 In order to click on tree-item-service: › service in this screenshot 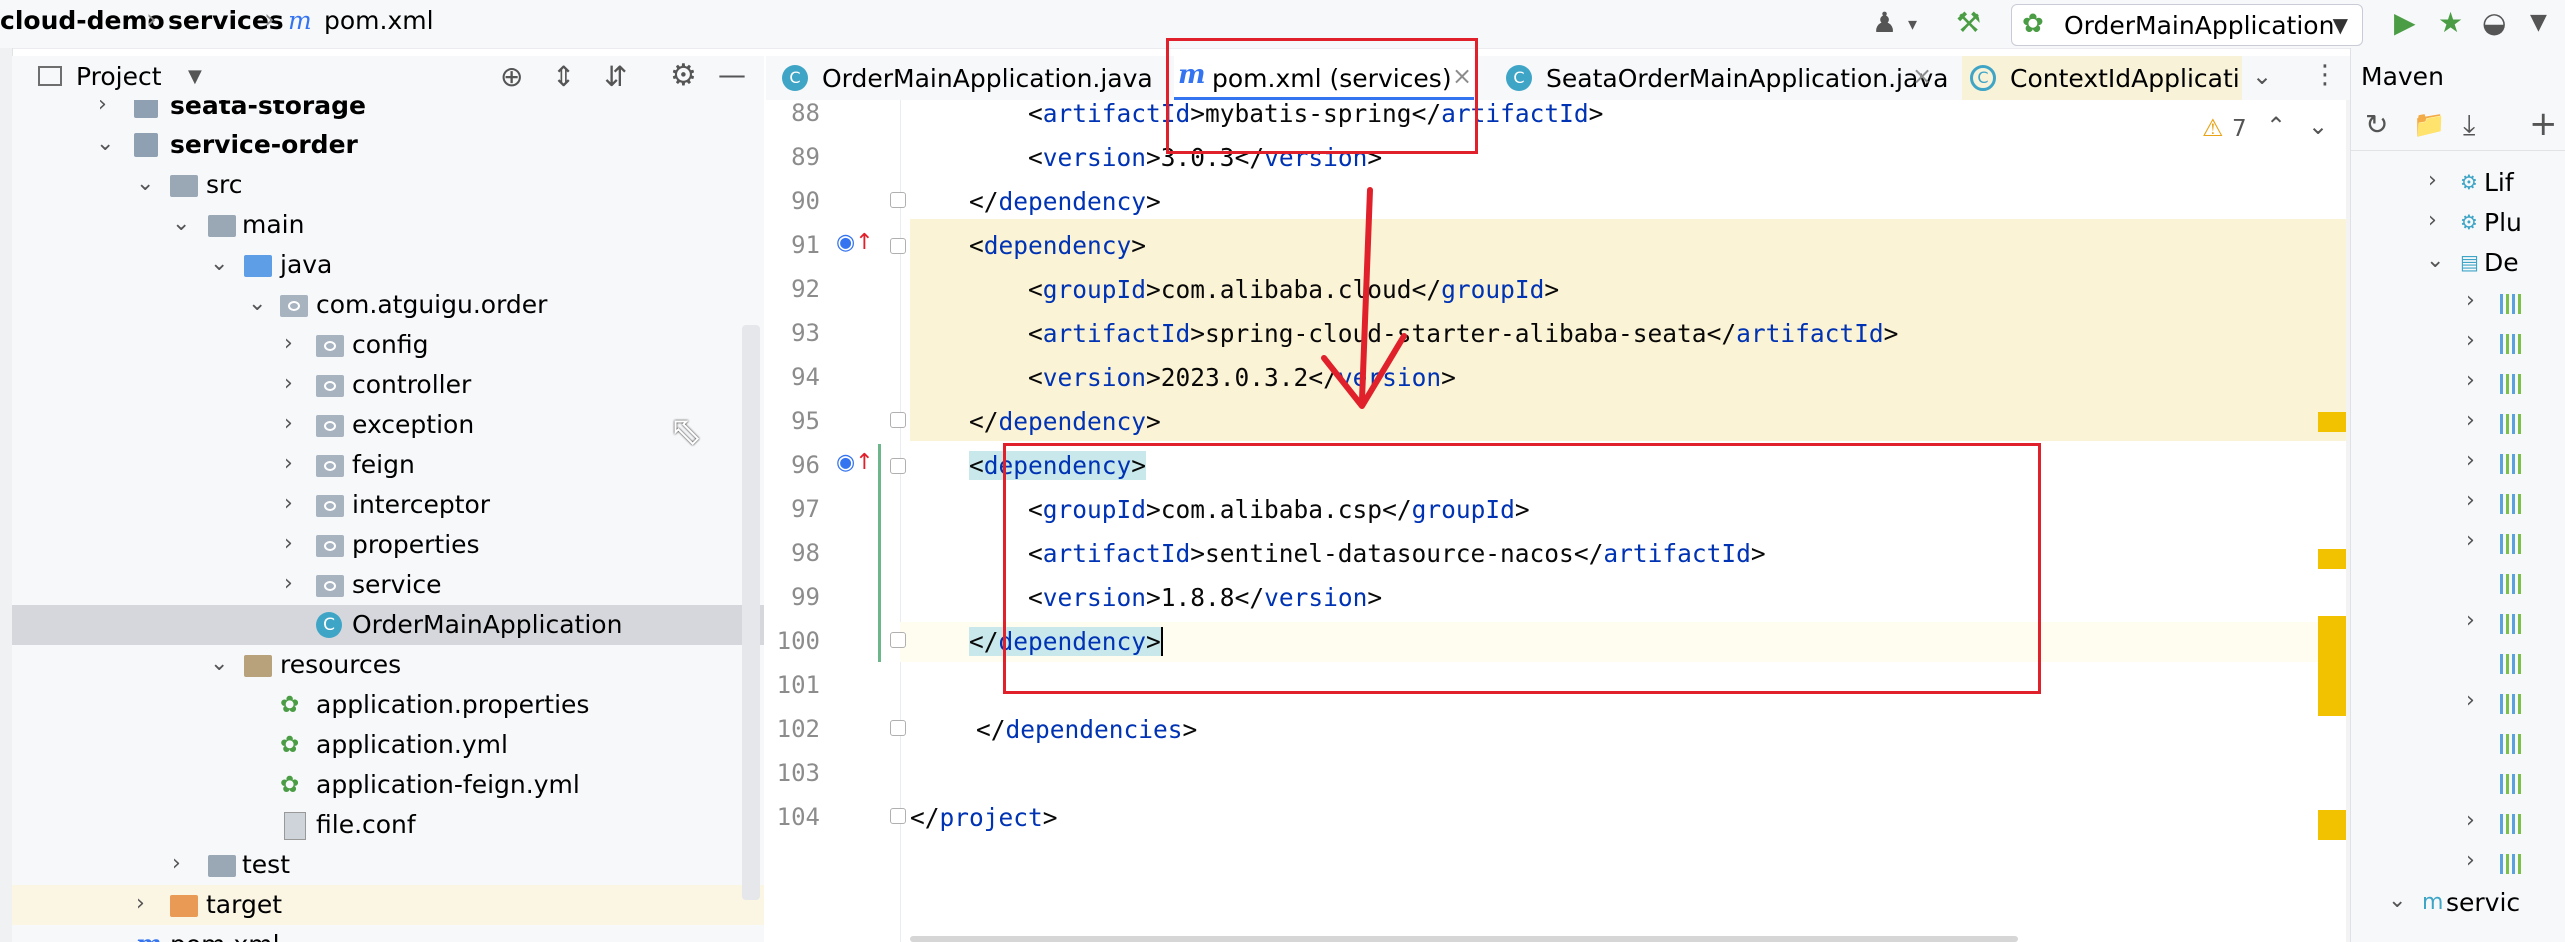, I will do `click(388, 585)`.